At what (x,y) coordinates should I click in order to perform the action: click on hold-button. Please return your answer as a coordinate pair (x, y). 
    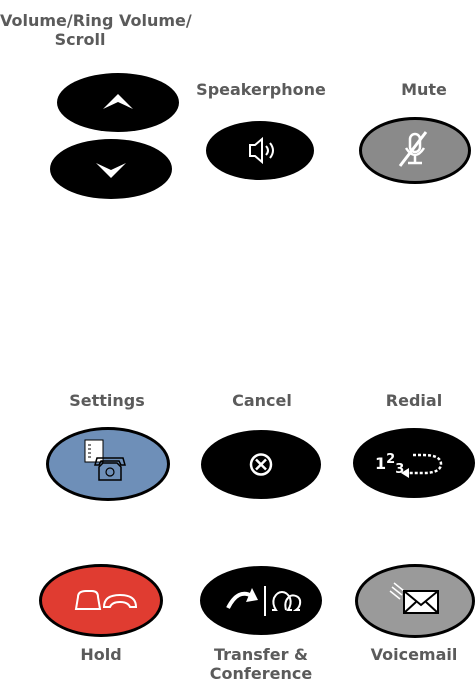
    Looking at the image, I should click on (101, 600).